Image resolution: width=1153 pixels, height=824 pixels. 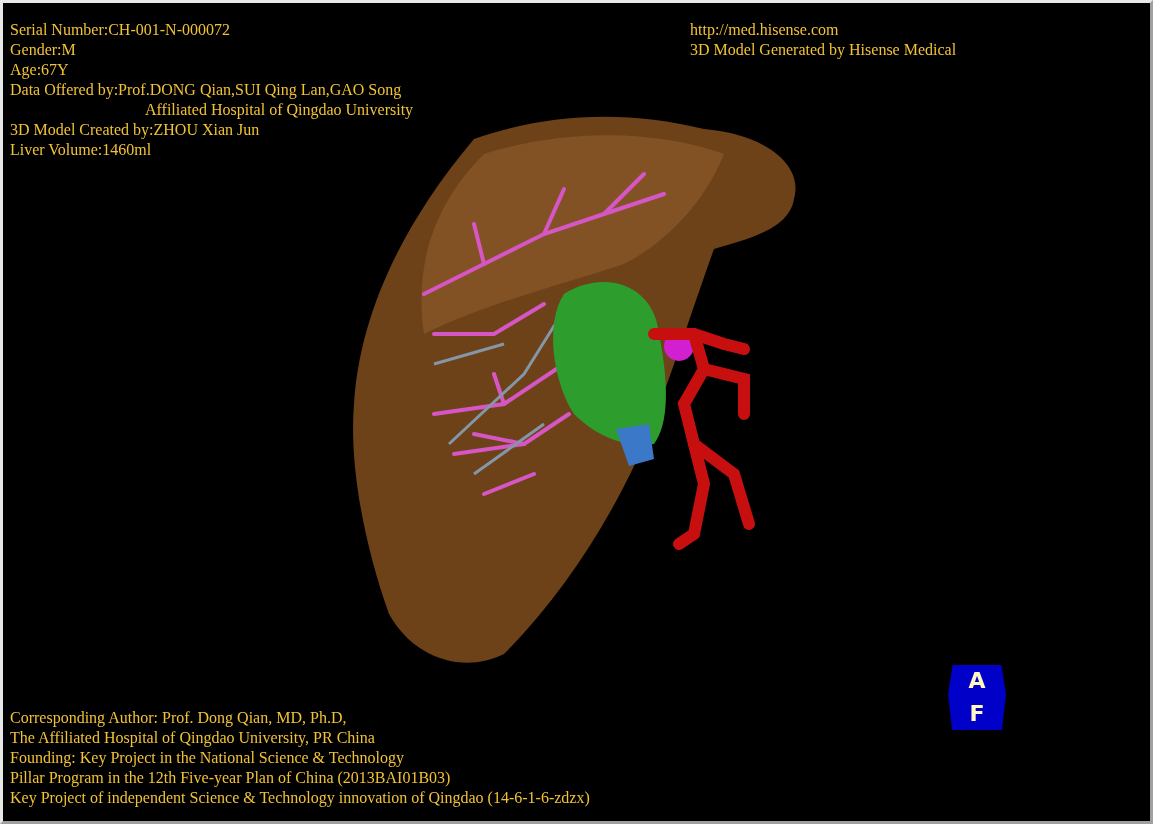 I want to click on info-line: 3D Model Generated by Hisense Medical, so click(x=823, y=50).